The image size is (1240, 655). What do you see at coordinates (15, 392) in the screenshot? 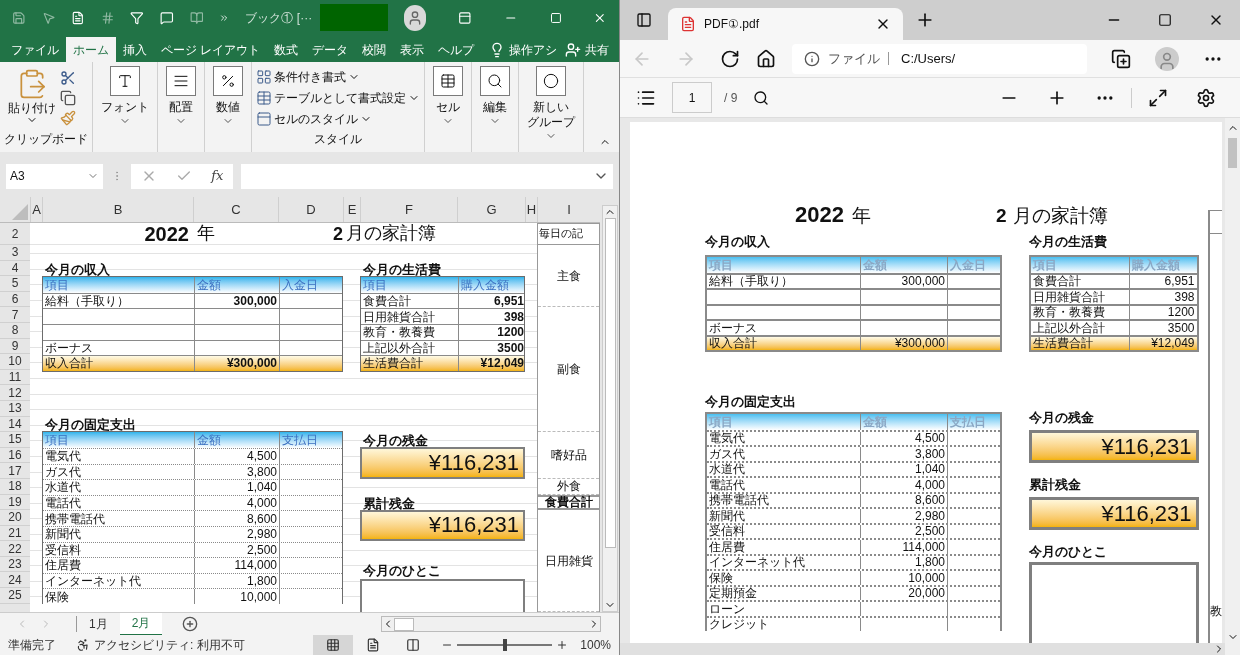
I see `row-header: 12` at bounding box center [15, 392].